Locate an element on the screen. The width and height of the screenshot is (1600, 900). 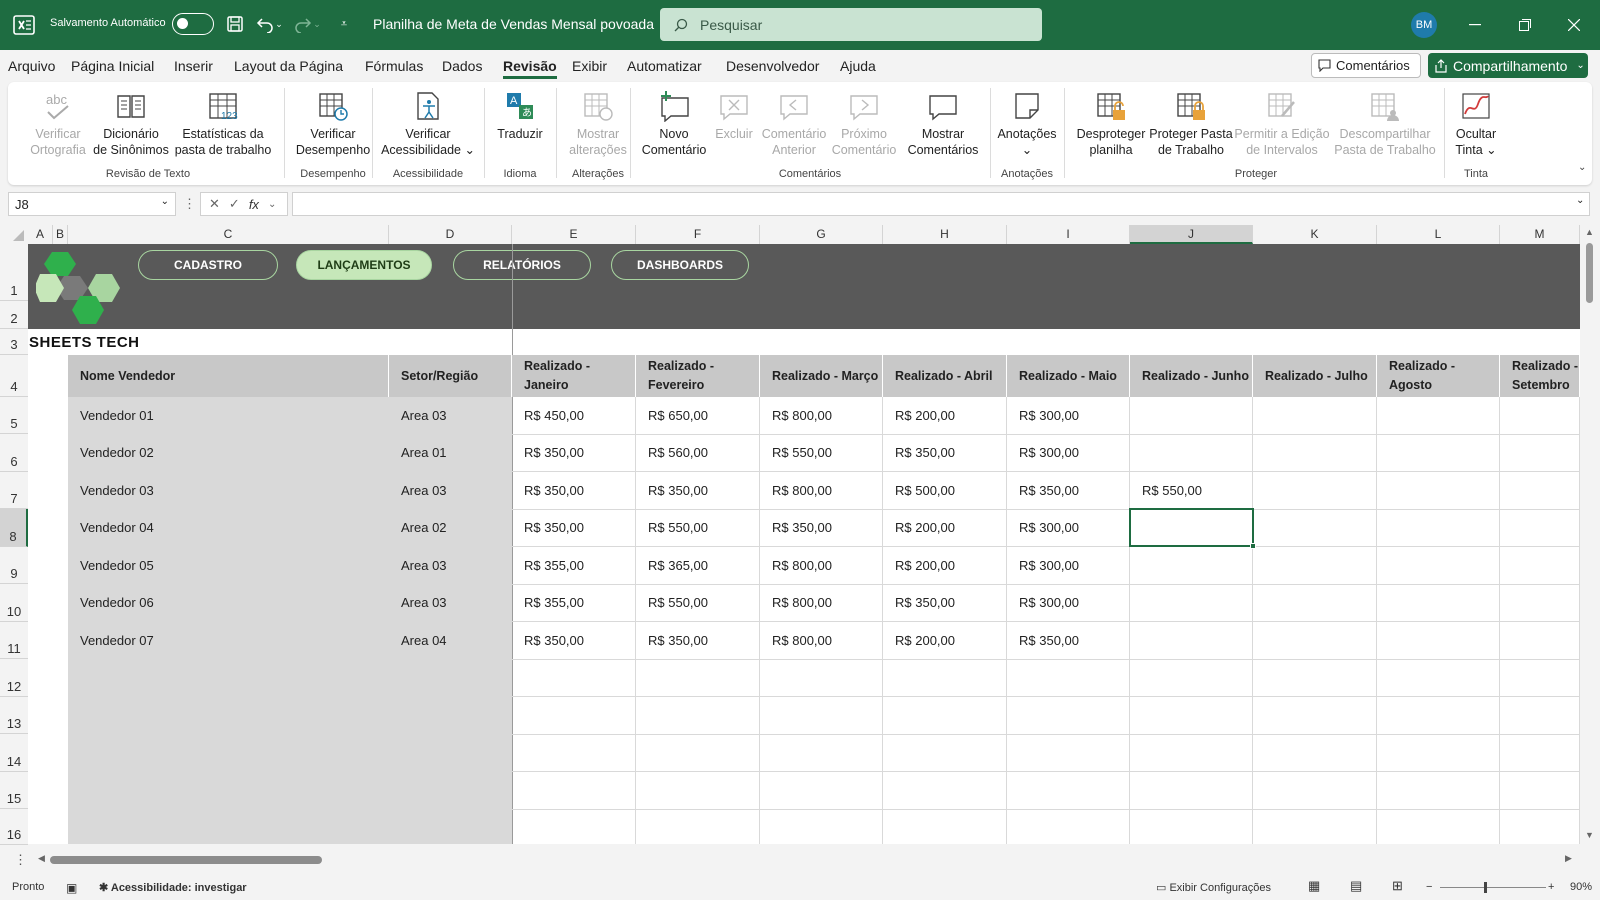
scroll-down-icon: ▼ is located at coordinates (1589, 835).